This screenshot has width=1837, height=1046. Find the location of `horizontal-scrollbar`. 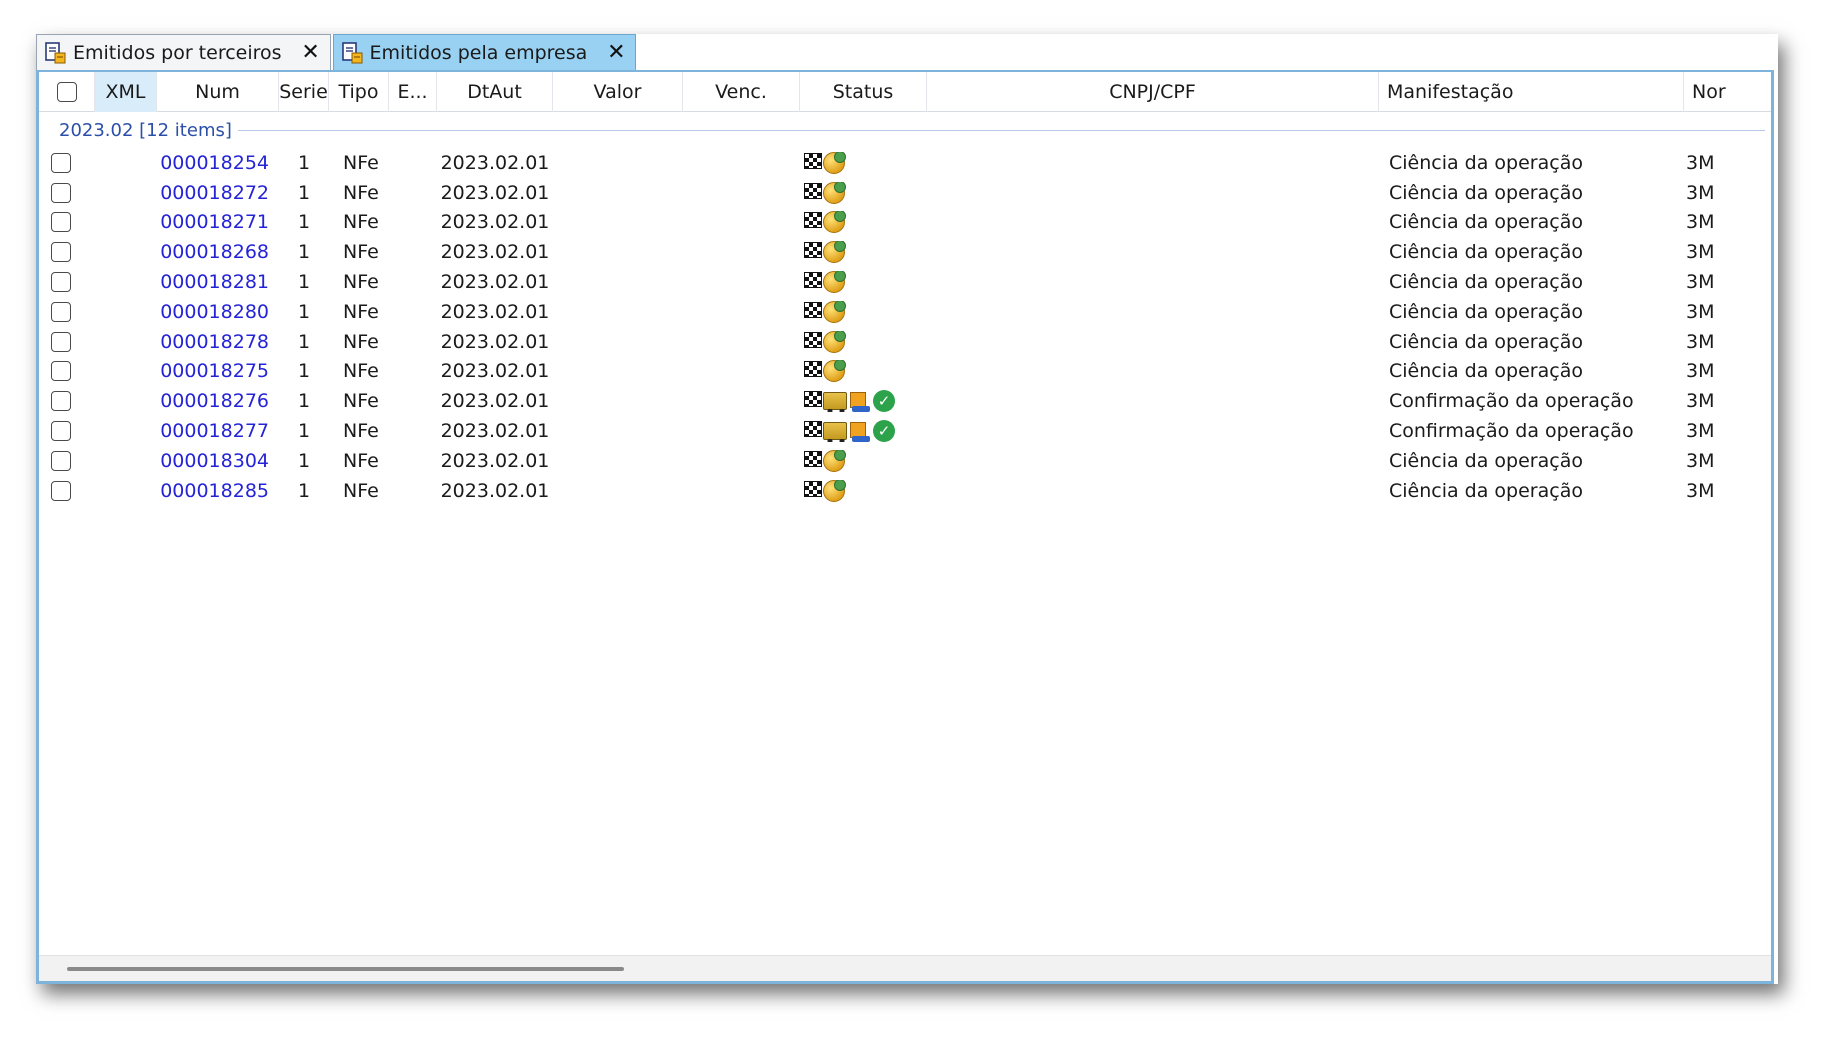

horizontal-scrollbar is located at coordinates (905, 968).